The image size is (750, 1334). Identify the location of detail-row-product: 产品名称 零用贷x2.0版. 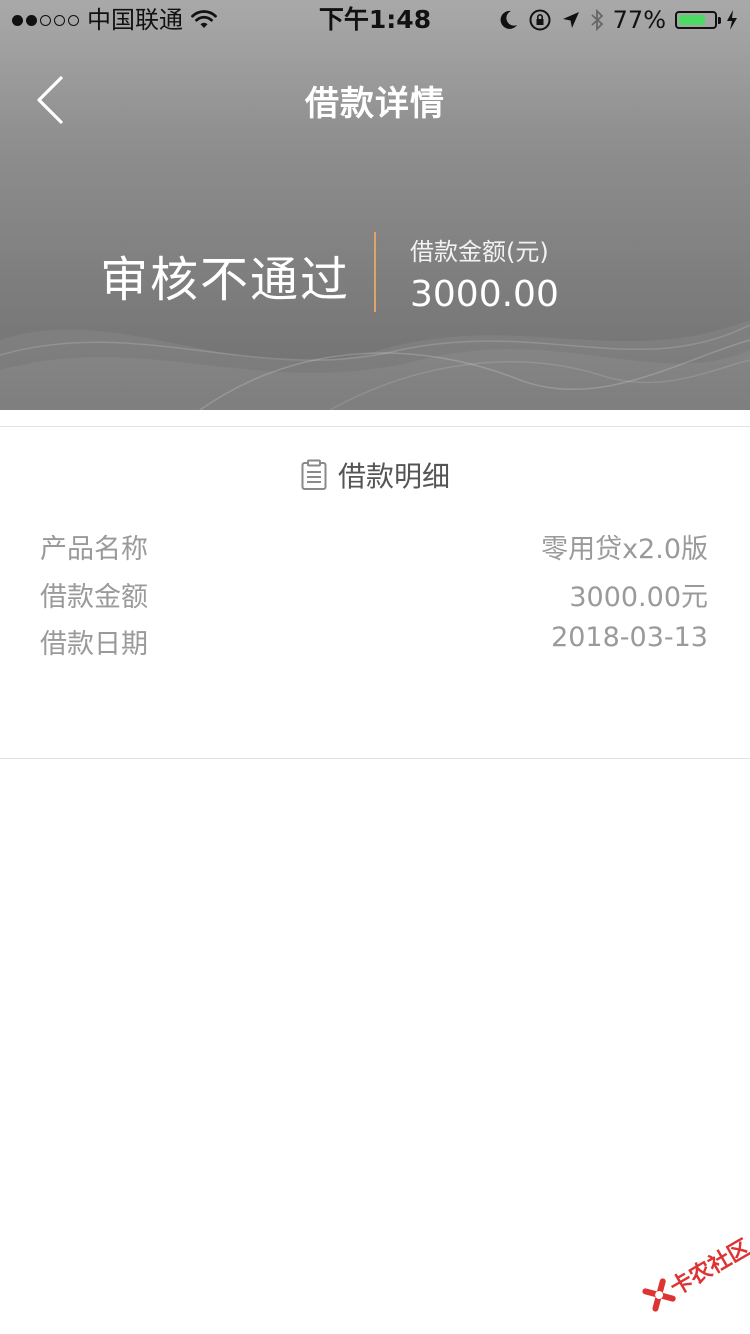
(374, 546).